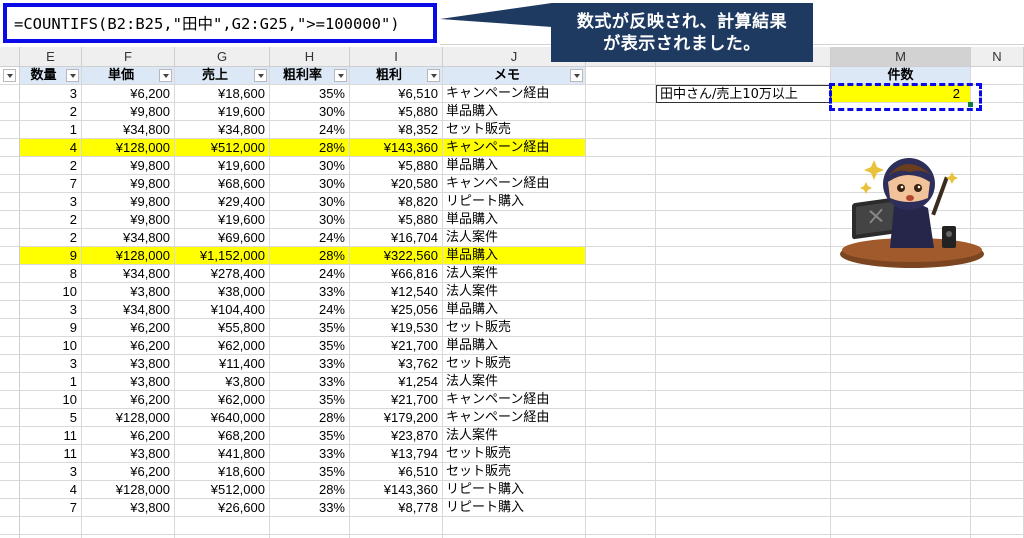  Describe the element at coordinates (396, 202) in the screenshot. I see `cell-gross-profit: ¥8,820` at that location.